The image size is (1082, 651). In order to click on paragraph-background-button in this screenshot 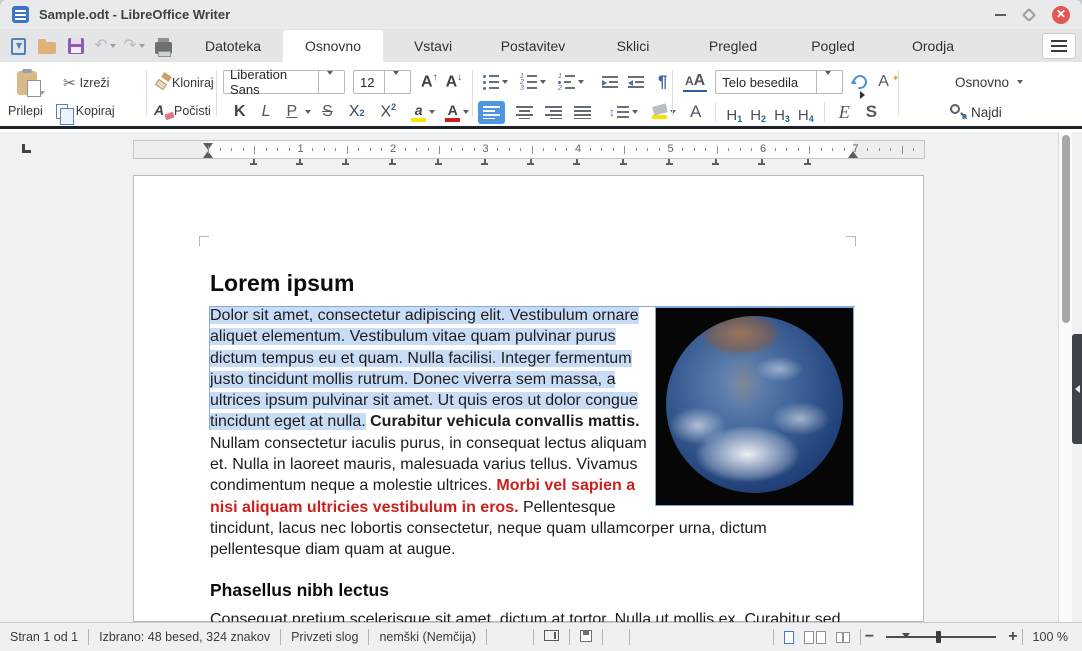, I will do `click(664, 112)`.